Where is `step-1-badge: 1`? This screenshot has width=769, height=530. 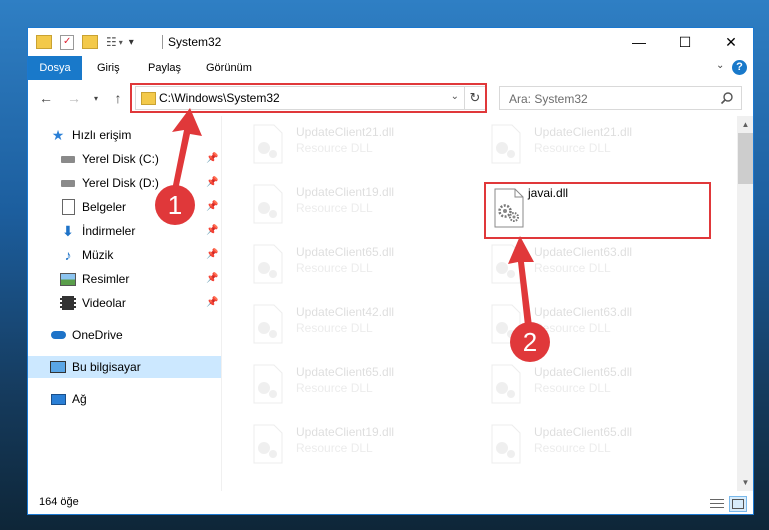
step-1-badge: 1 is located at coordinates (175, 205).